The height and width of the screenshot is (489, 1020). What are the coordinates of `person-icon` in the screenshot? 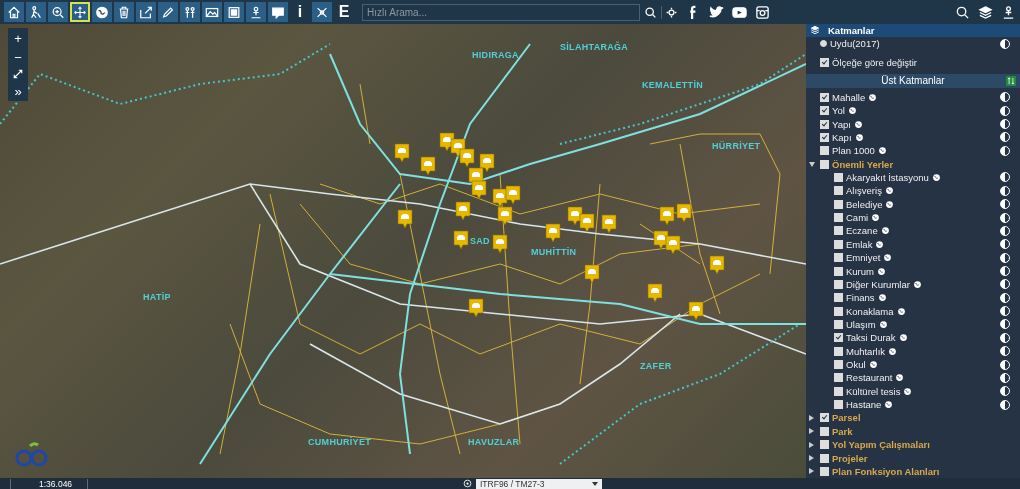 It's located at (1008, 12).